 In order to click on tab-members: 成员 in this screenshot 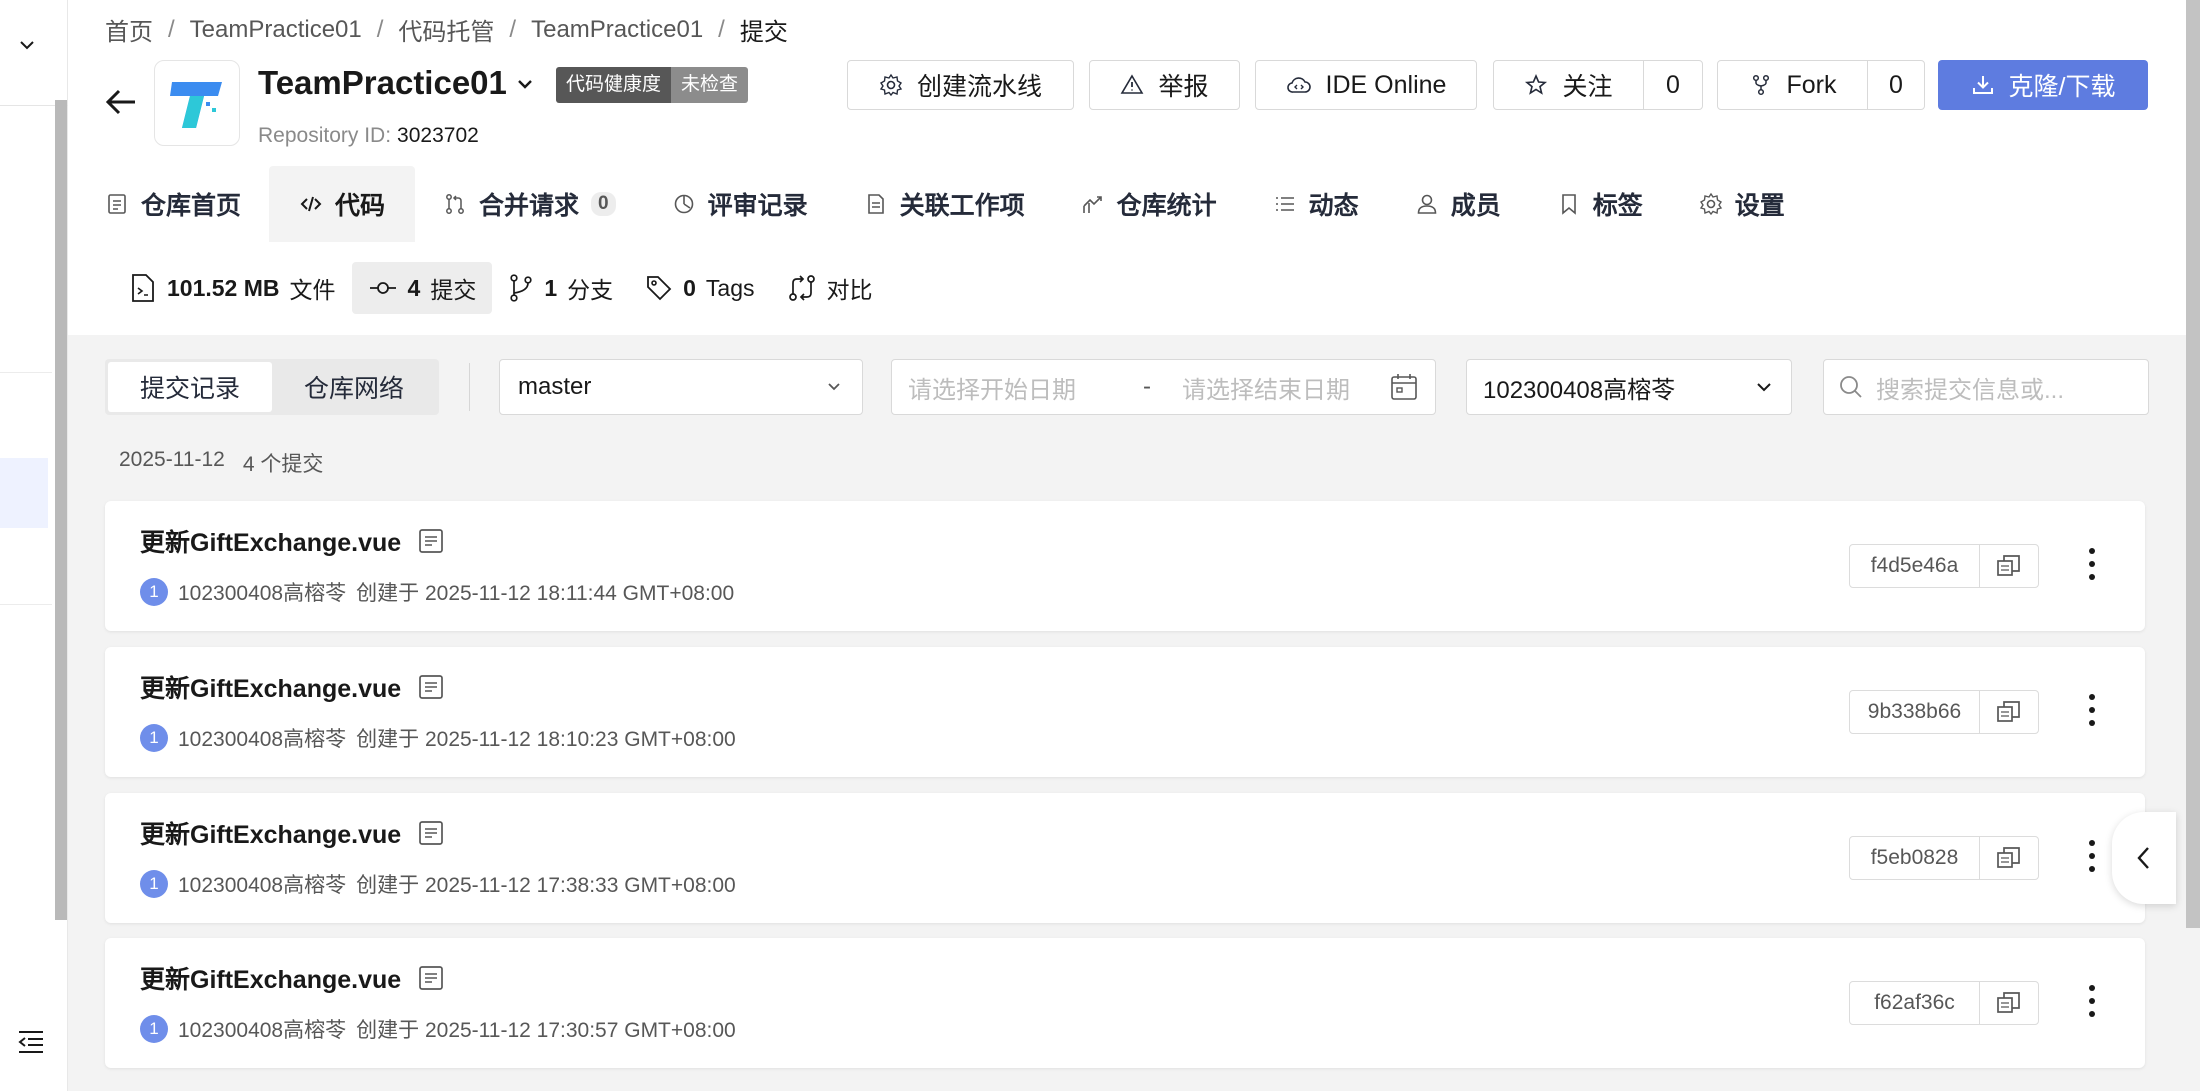, I will do `click(1458, 204)`.